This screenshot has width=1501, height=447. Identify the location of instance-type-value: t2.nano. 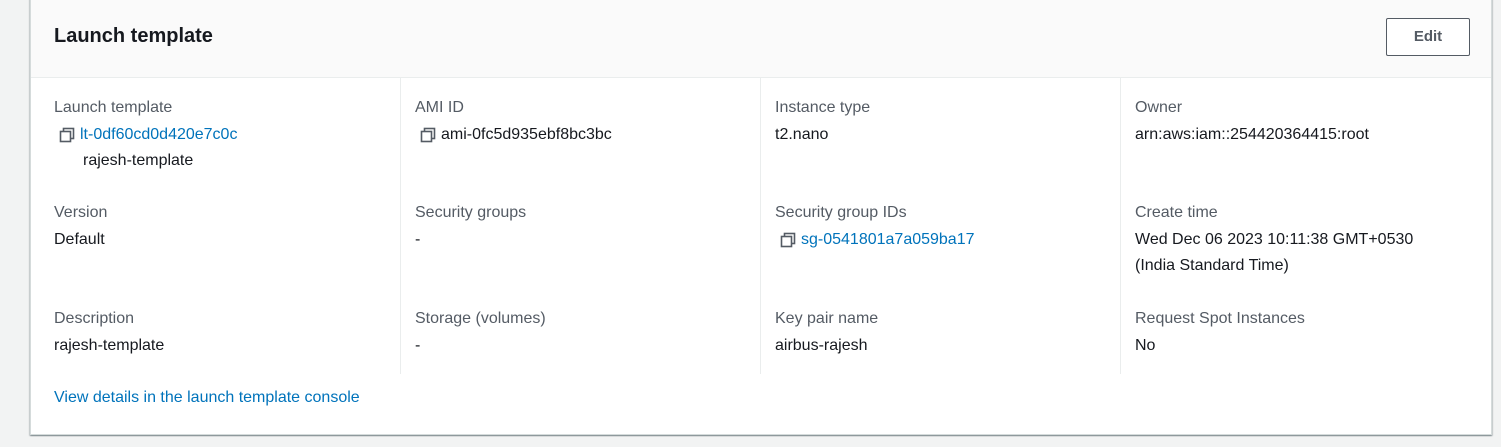
(802, 134).